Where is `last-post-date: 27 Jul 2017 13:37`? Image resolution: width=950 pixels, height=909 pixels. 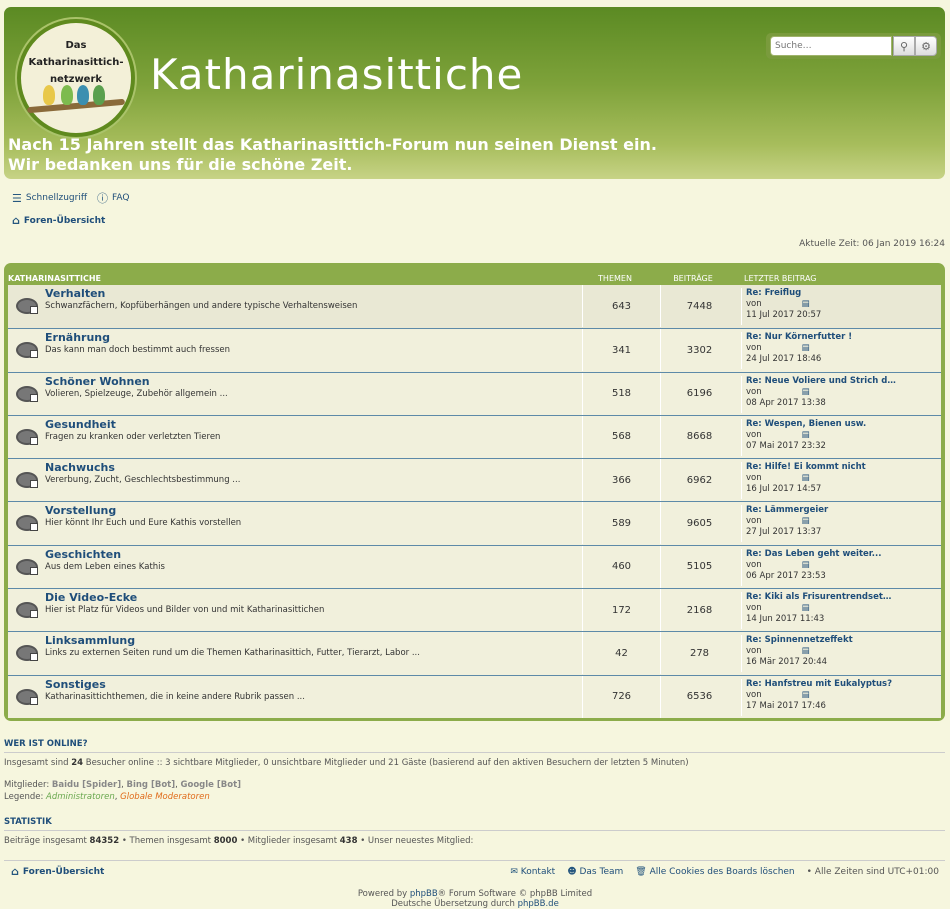
last-post-date: 27 Jul 2017 13:37 is located at coordinates (784, 532).